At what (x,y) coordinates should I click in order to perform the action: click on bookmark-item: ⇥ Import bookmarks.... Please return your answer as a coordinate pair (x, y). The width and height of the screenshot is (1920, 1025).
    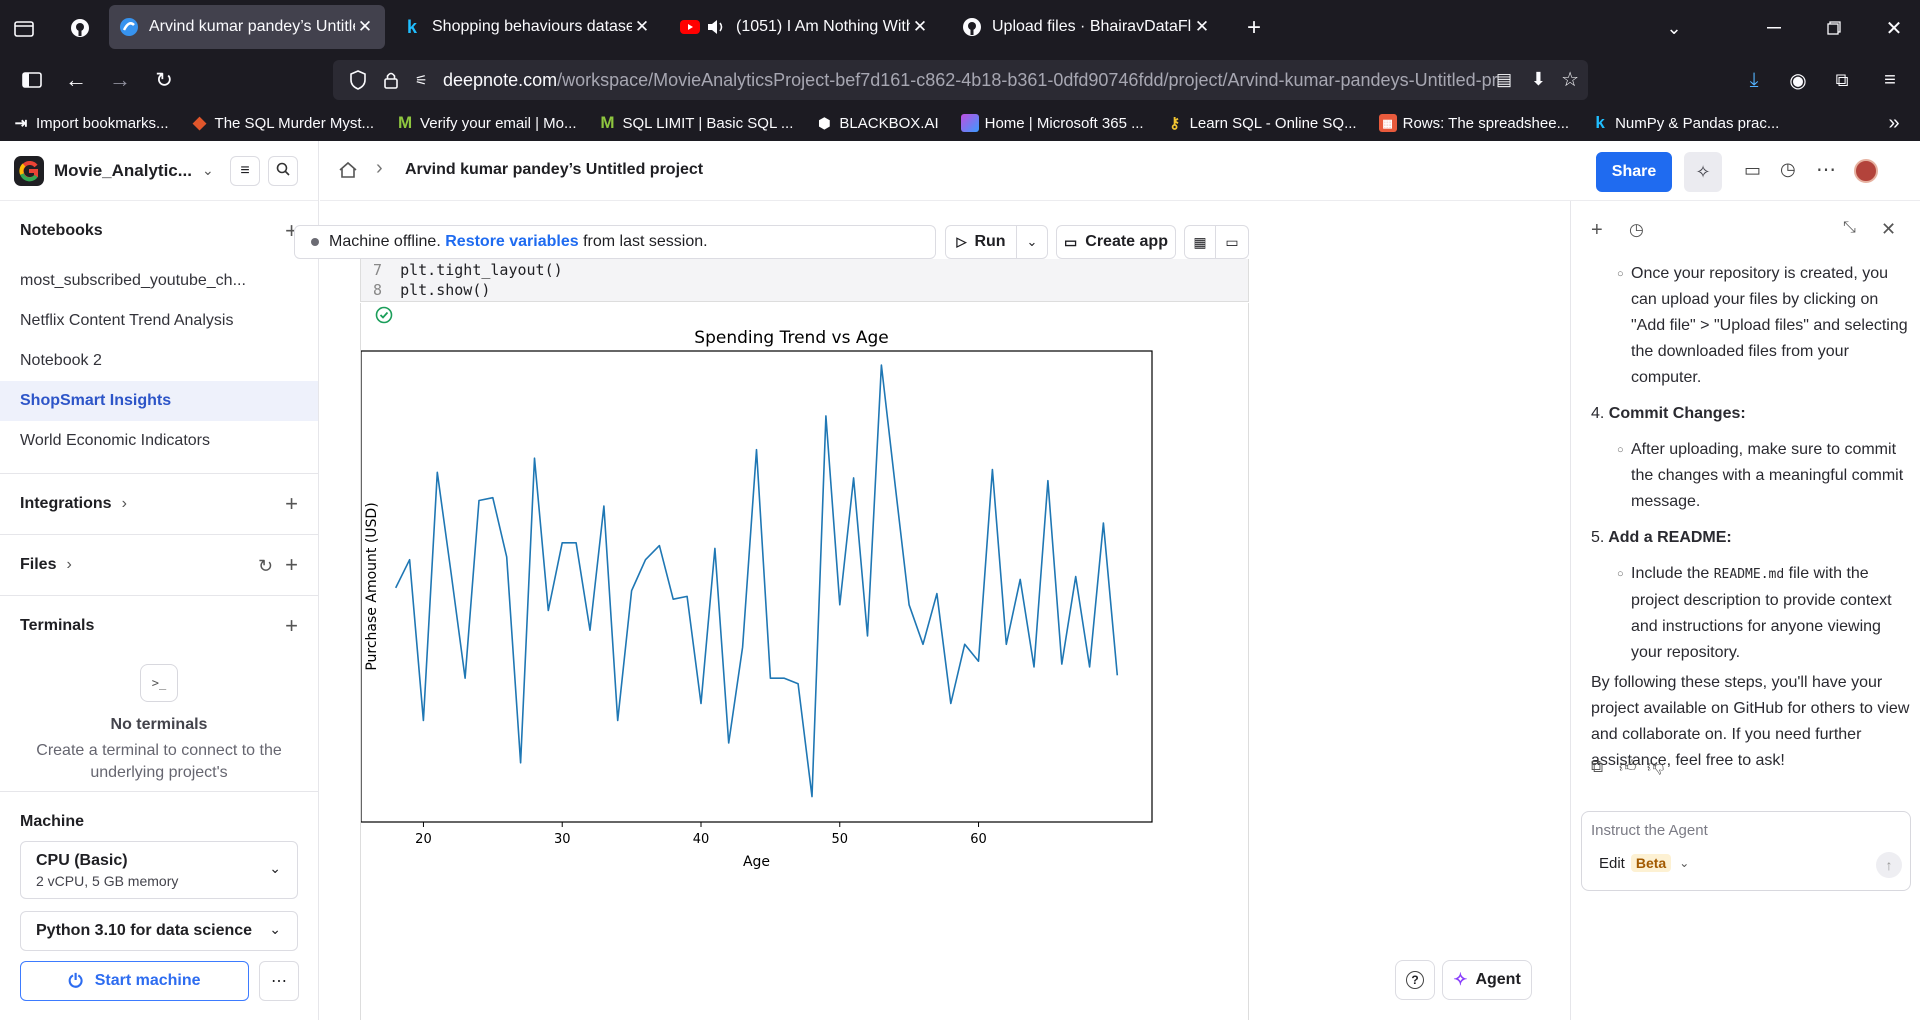
    Looking at the image, I should click on (90, 123).